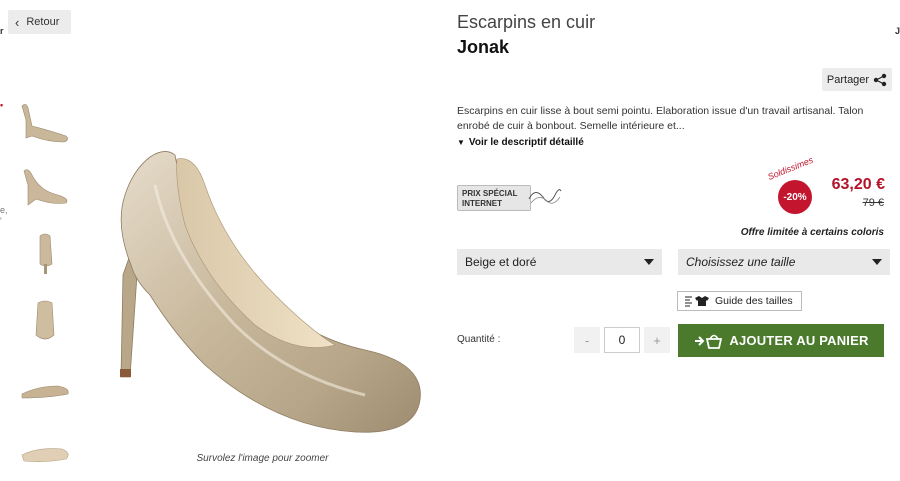 The height and width of the screenshot is (481, 900). I want to click on left-edge-fragments: r • e, ', so click(4, 240).